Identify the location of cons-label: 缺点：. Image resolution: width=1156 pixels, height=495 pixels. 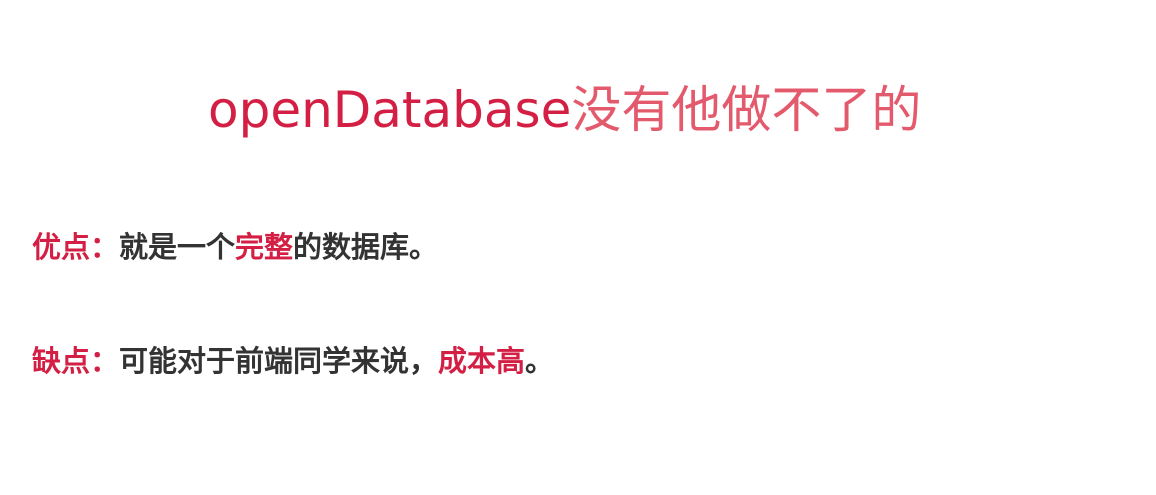
(76, 361).